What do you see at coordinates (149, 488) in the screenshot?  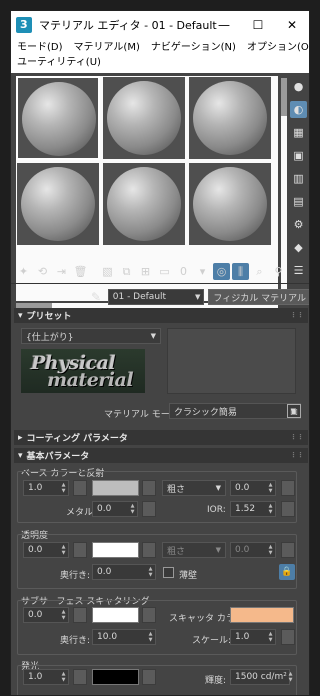 I see `base-color-map-button` at bounding box center [149, 488].